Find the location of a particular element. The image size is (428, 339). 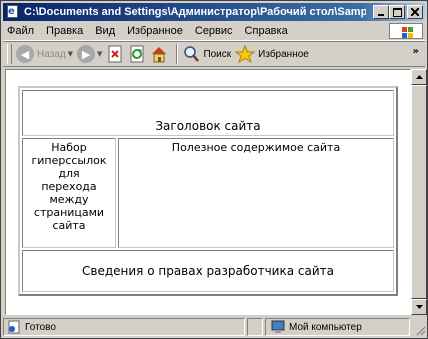

site-footer-cell: Сведения о правах разработчика сайта is located at coordinates (208, 271).